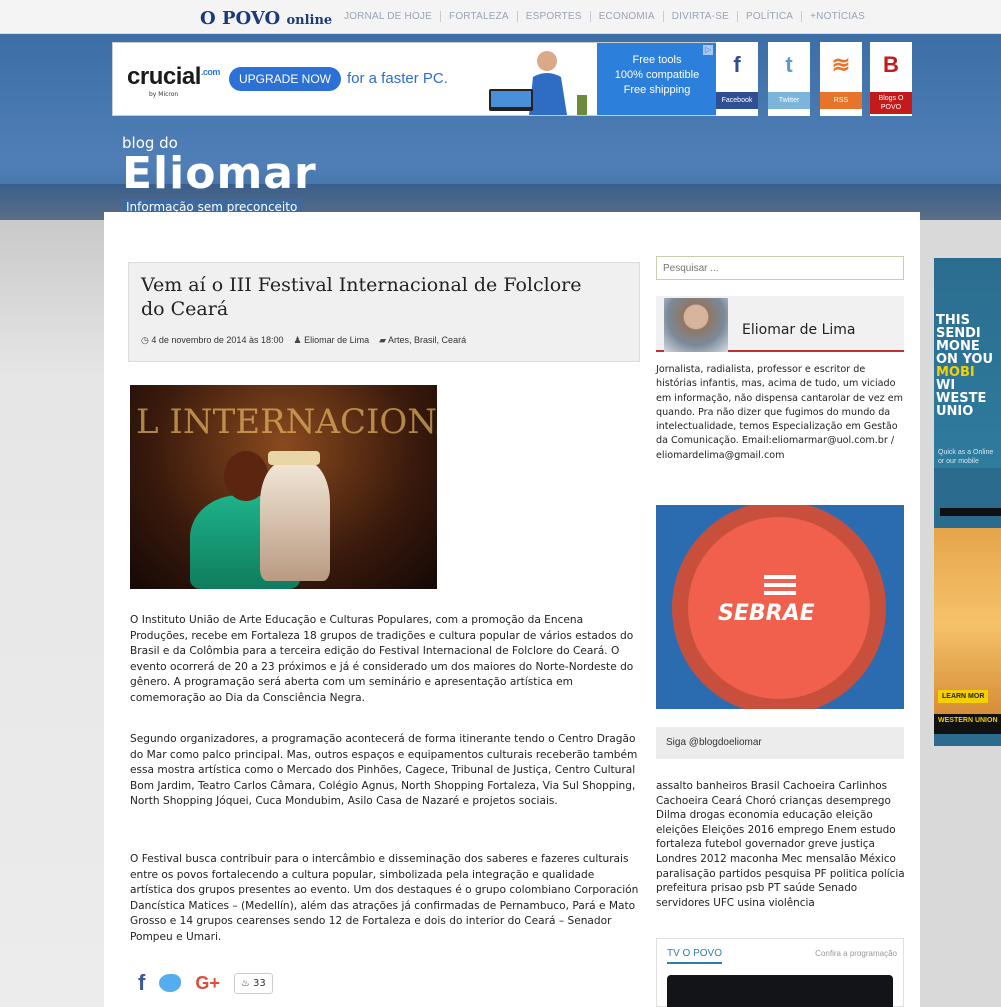 The height and width of the screenshot is (1007, 1001). Describe the element at coordinates (240, 18) in the screenshot. I see `logo-text: O POVO` at that location.